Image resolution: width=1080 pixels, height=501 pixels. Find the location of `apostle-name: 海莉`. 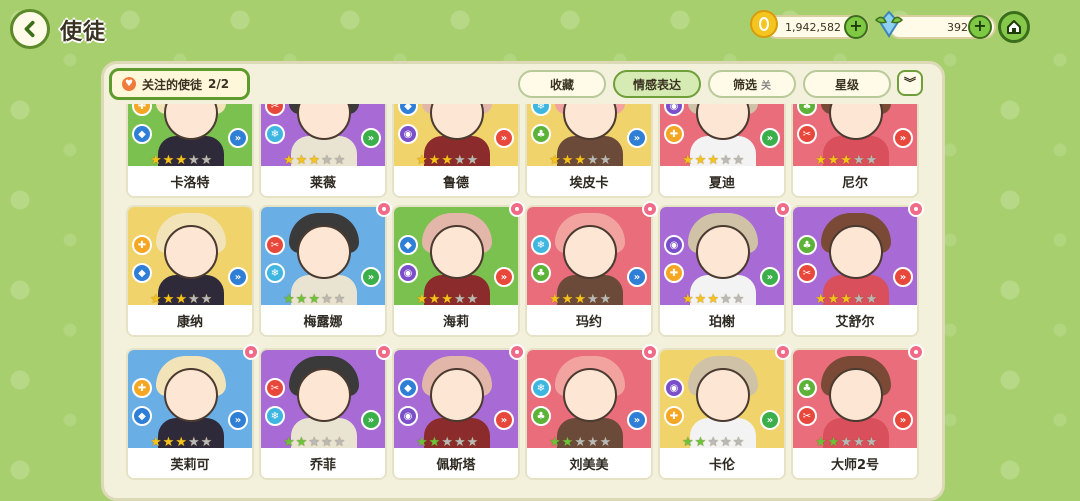

apostle-name: 海莉 is located at coordinates (456, 320).